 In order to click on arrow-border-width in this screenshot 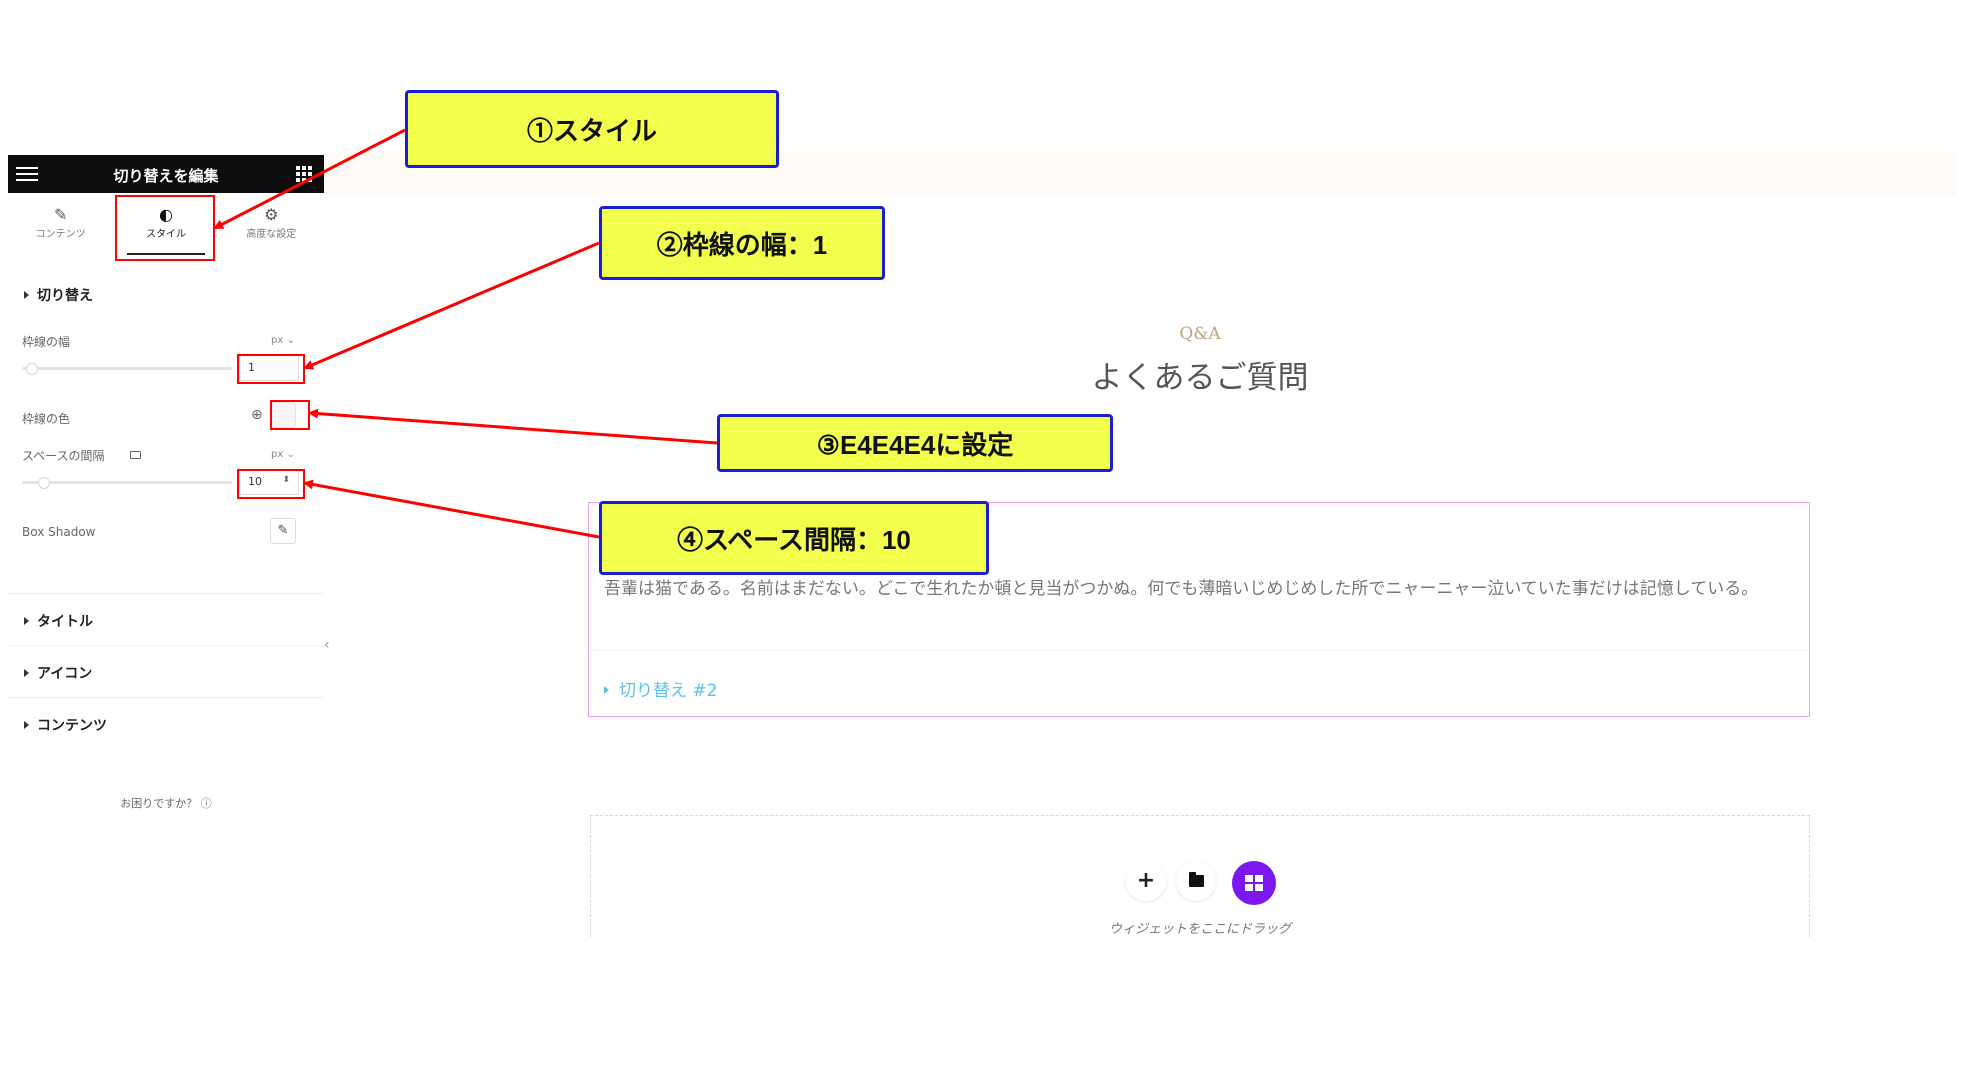, I will do `click(451, 305)`.